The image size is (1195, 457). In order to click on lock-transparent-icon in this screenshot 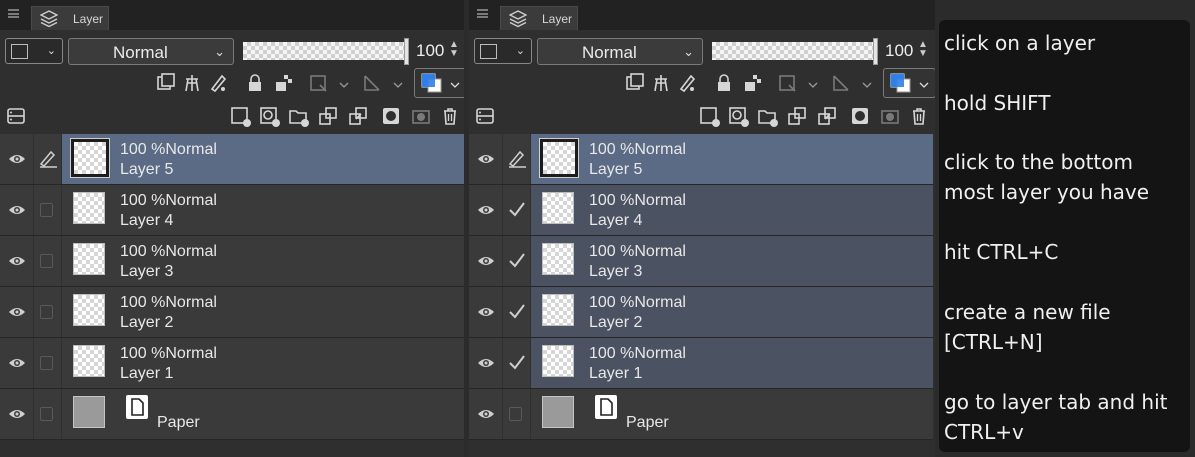, I will do `click(753, 85)`.